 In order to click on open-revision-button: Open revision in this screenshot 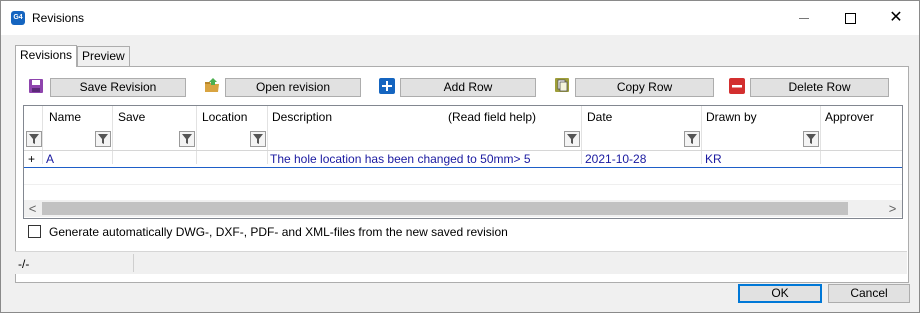, I will do `click(293, 87)`.